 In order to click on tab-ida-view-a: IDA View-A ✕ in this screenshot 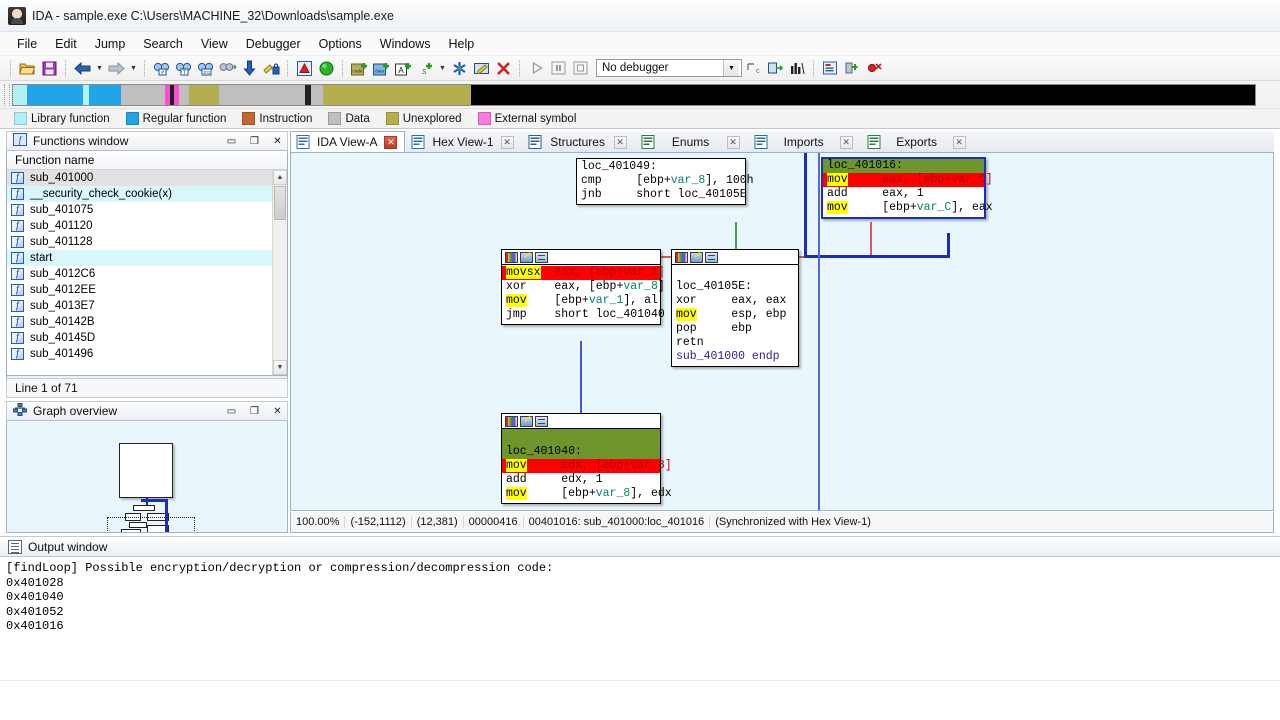, I will do `click(348, 141)`.